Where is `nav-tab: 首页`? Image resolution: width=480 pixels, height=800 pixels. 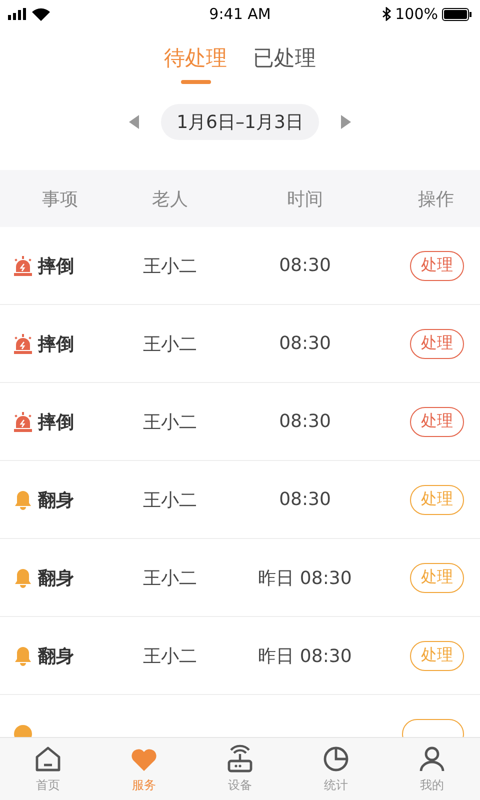 nav-tab: 首页 is located at coordinates (48, 769).